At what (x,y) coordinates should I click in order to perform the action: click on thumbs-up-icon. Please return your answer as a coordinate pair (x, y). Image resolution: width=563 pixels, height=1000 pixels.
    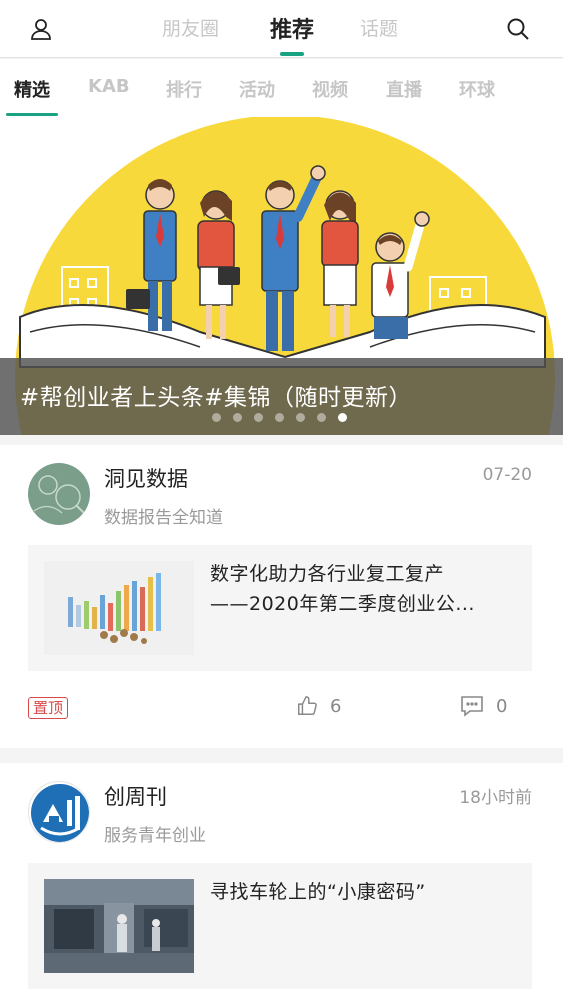
    Looking at the image, I should click on (307, 705).